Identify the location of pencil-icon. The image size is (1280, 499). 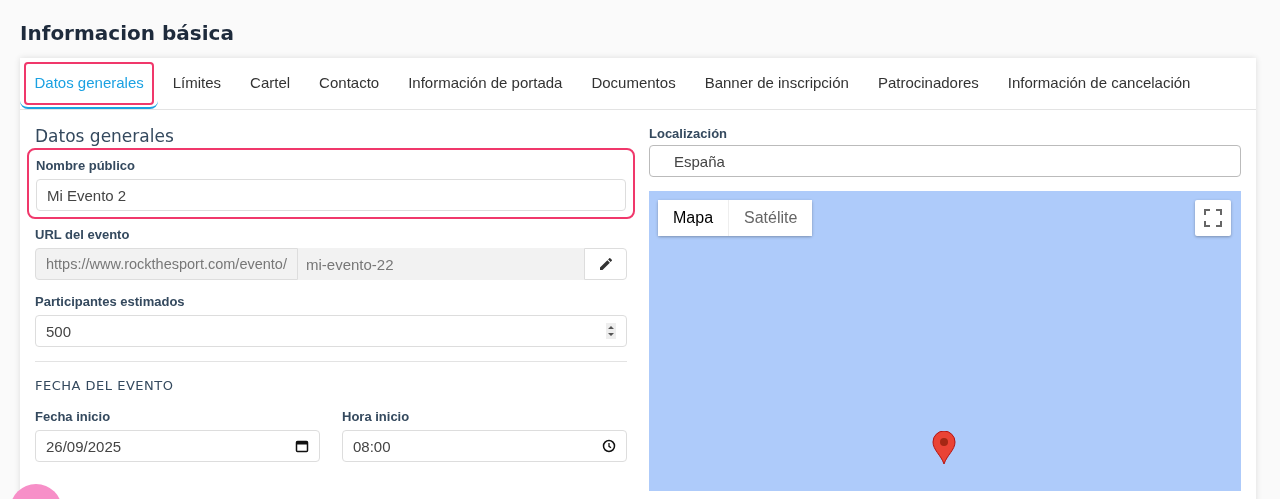
(605, 264).